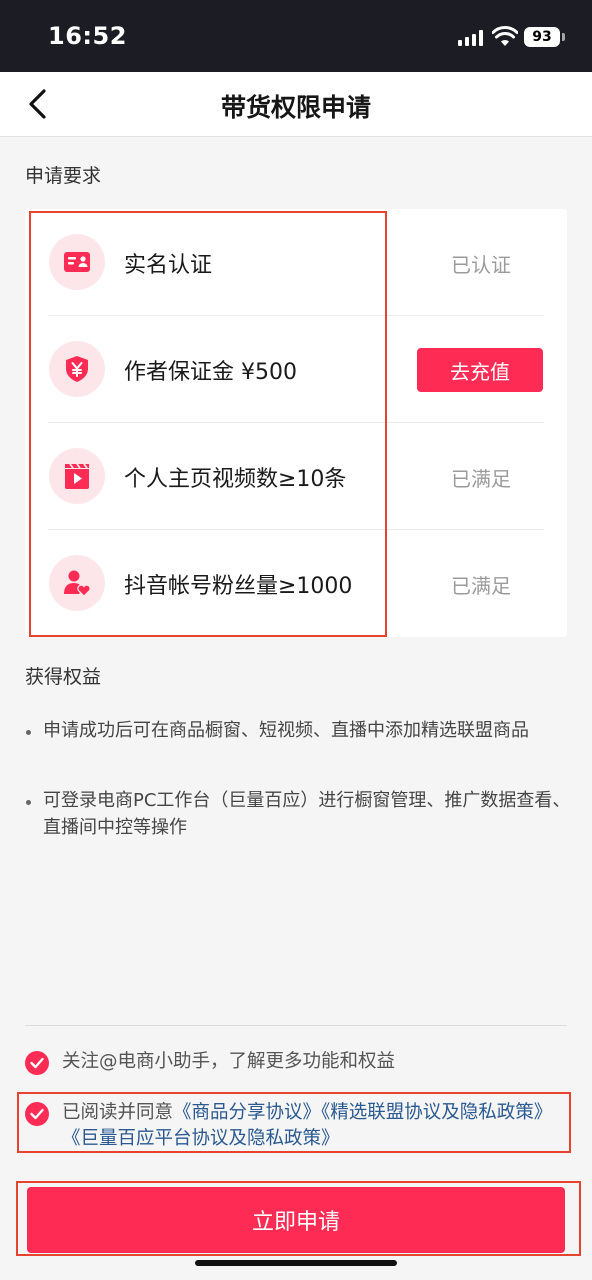 This screenshot has width=592, height=1280. Describe the element at coordinates (201, 1138) in the screenshot. I see `link-baiying-agreement: 《巨量百应平台协议及隐私政策》` at that location.